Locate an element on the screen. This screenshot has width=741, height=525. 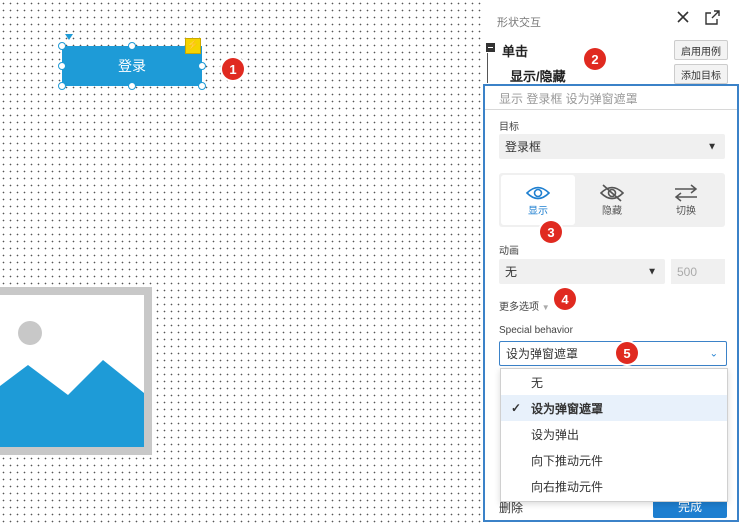
animation-select: 无 ▼ is located at coordinates (582, 271).